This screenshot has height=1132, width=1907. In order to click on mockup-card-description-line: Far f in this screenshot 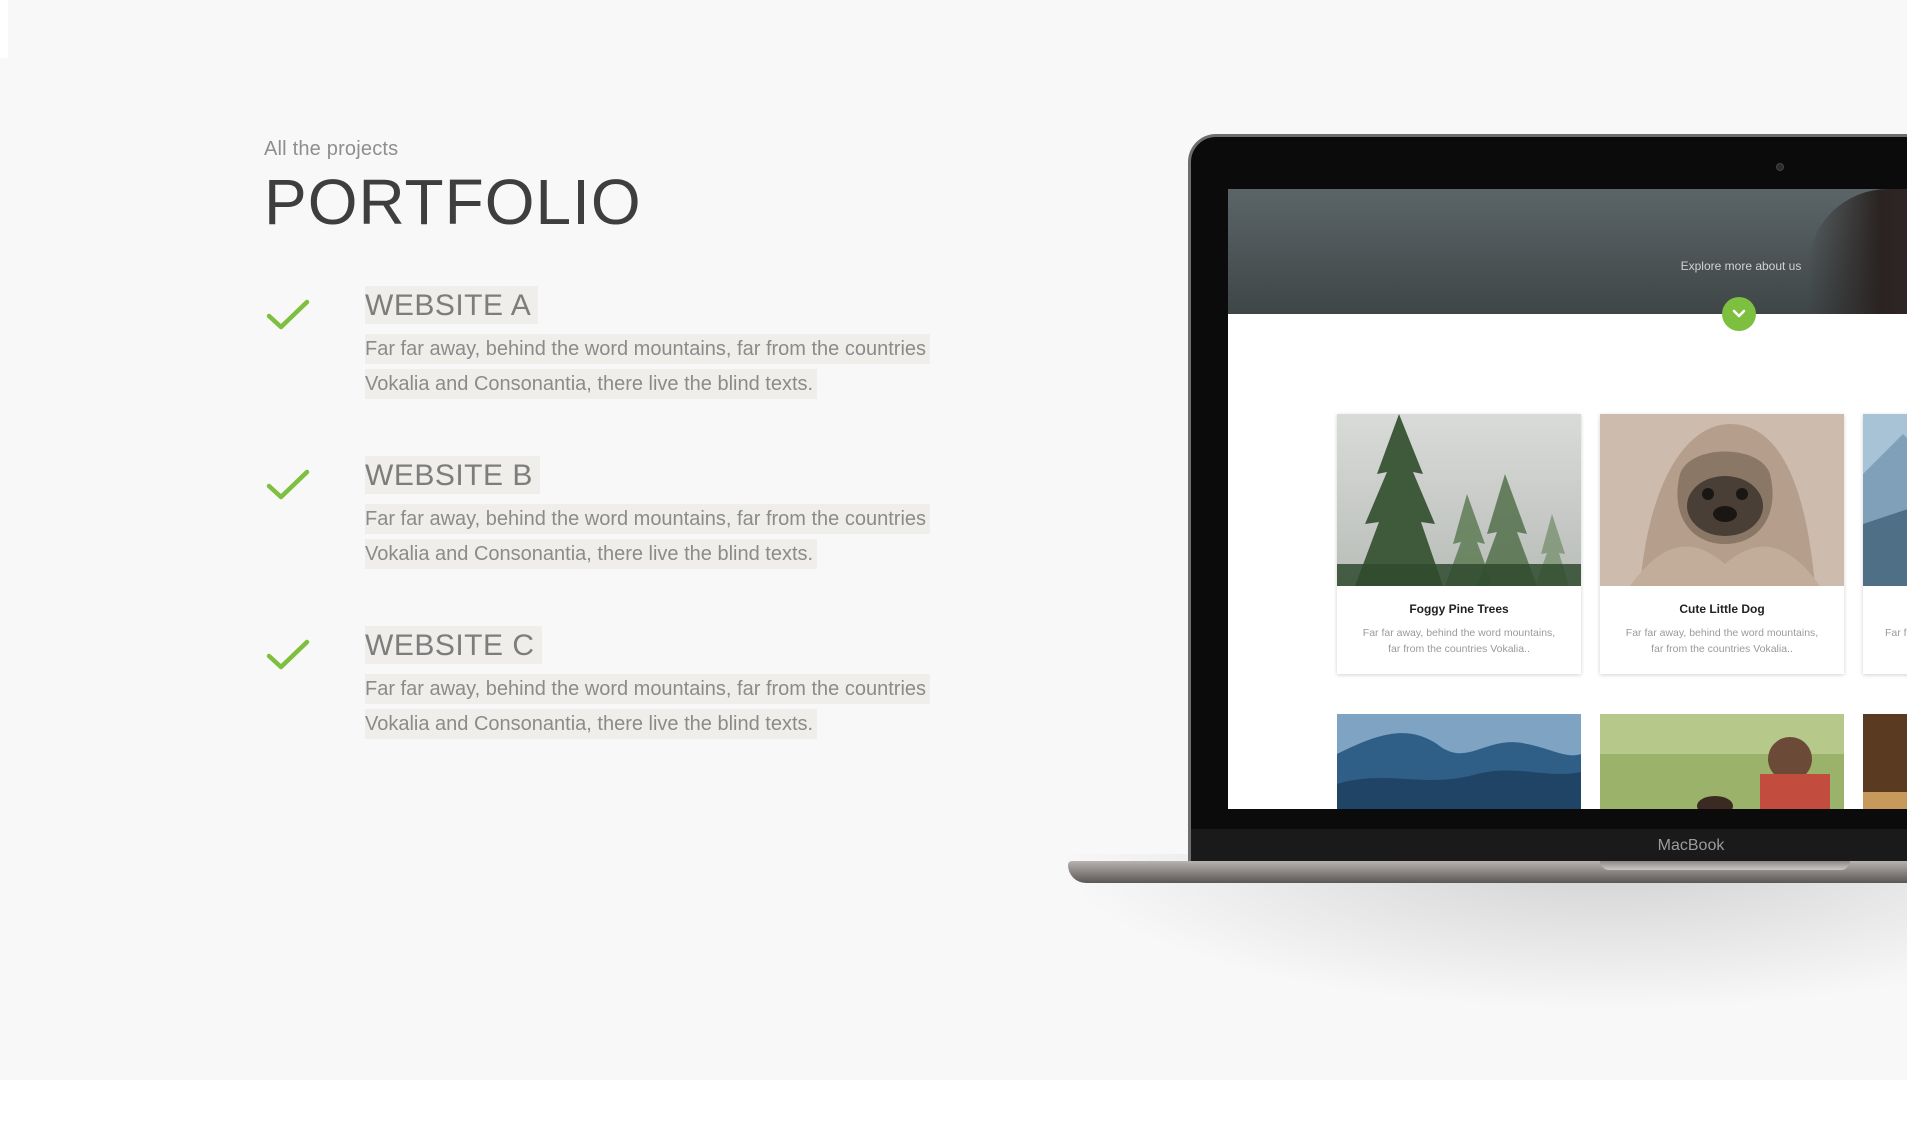, I will do `click(1896, 633)`.